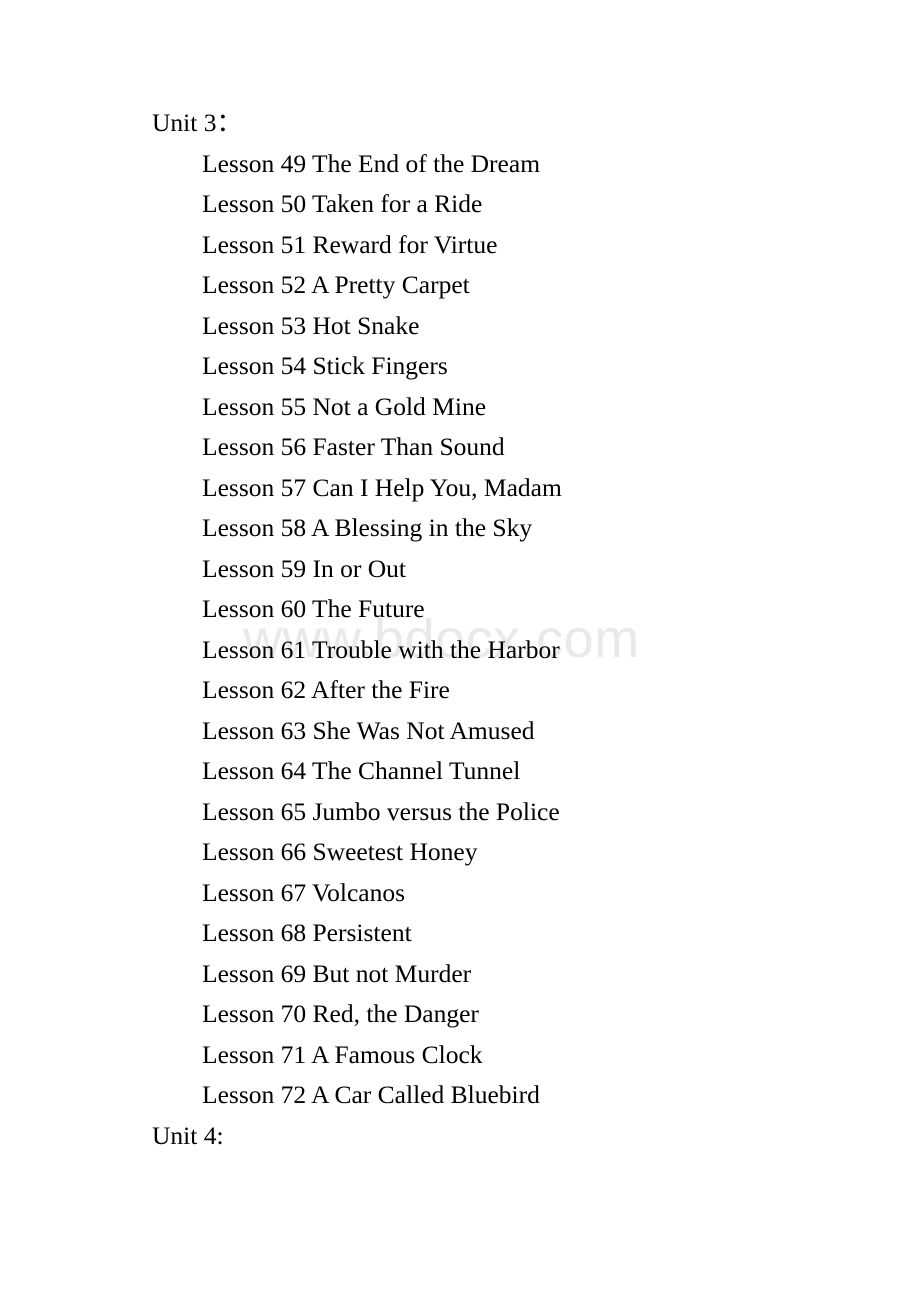 The image size is (920, 1302). I want to click on list-item: Lesson 59 In or Out, so click(304, 568).